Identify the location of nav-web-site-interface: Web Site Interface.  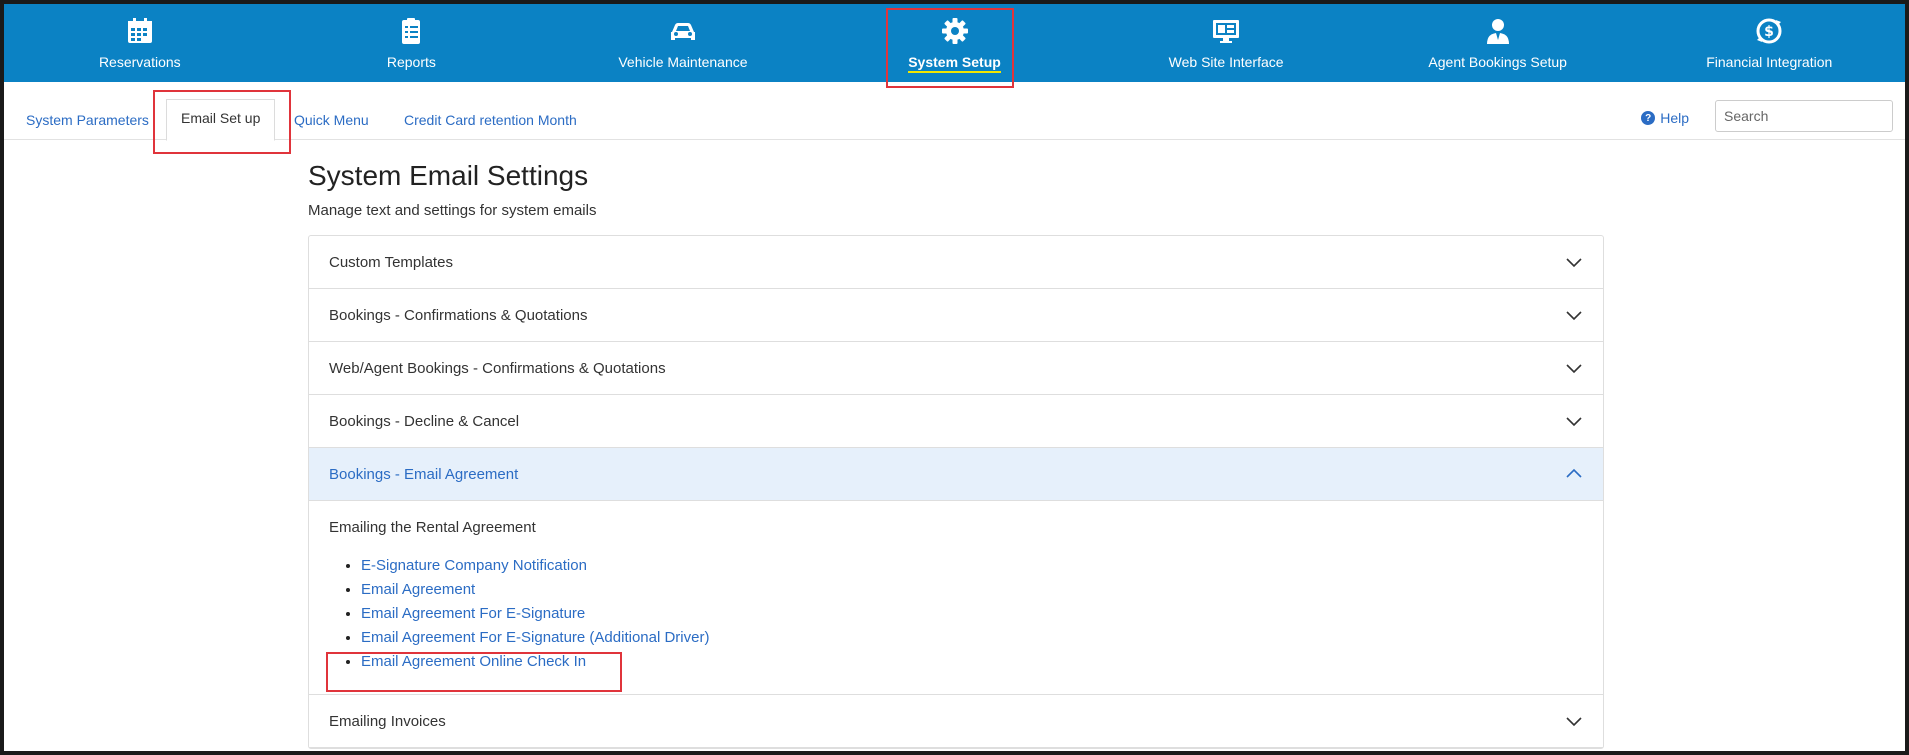
(1226, 43).